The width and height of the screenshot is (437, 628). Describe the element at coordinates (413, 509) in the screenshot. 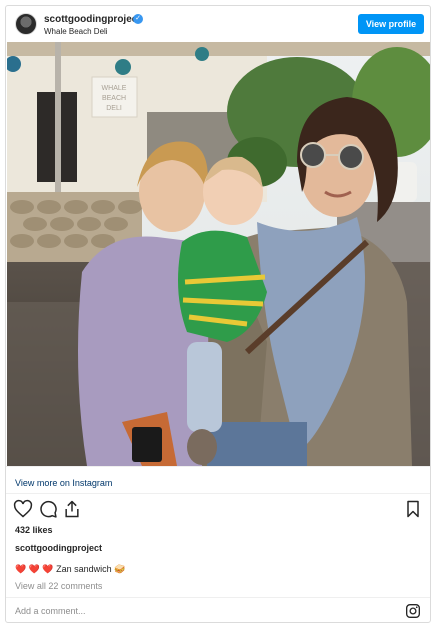

I see `bookmark-icon` at that location.